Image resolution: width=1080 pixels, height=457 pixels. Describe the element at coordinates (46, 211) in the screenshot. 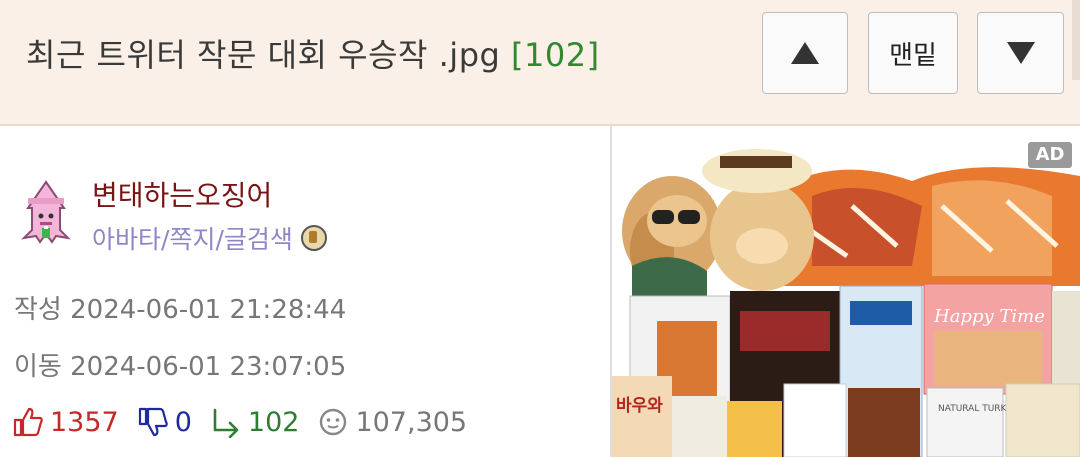

I see `avatar` at that location.